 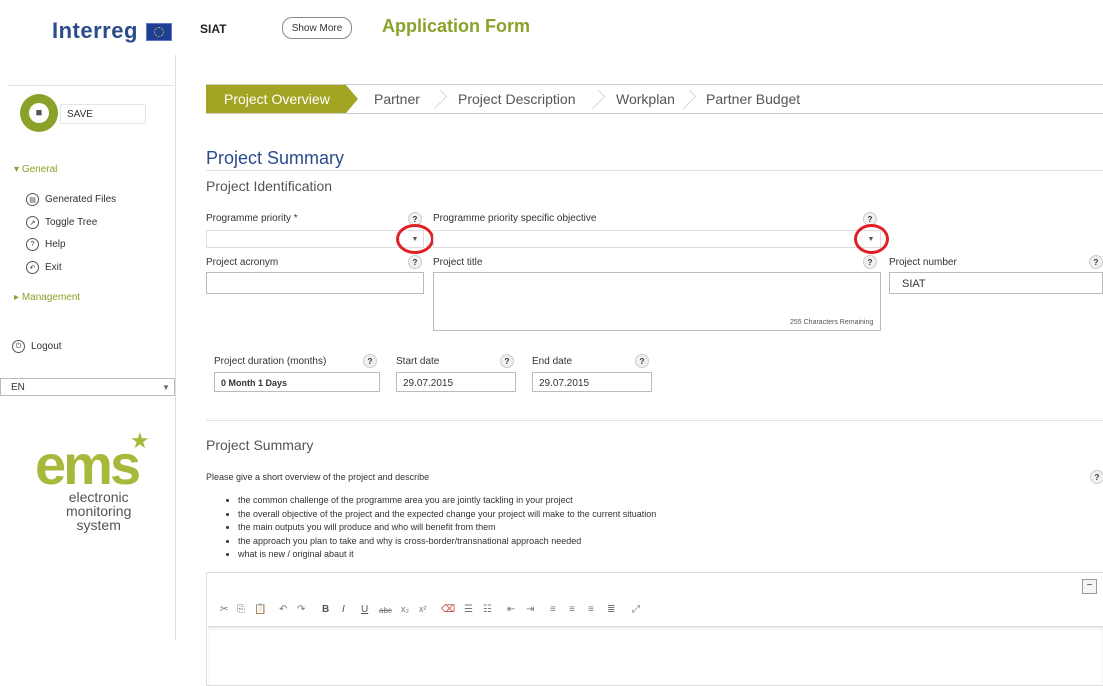 What do you see at coordinates (645, 99) in the screenshot?
I see `step-workplan: Workplan` at bounding box center [645, 99].